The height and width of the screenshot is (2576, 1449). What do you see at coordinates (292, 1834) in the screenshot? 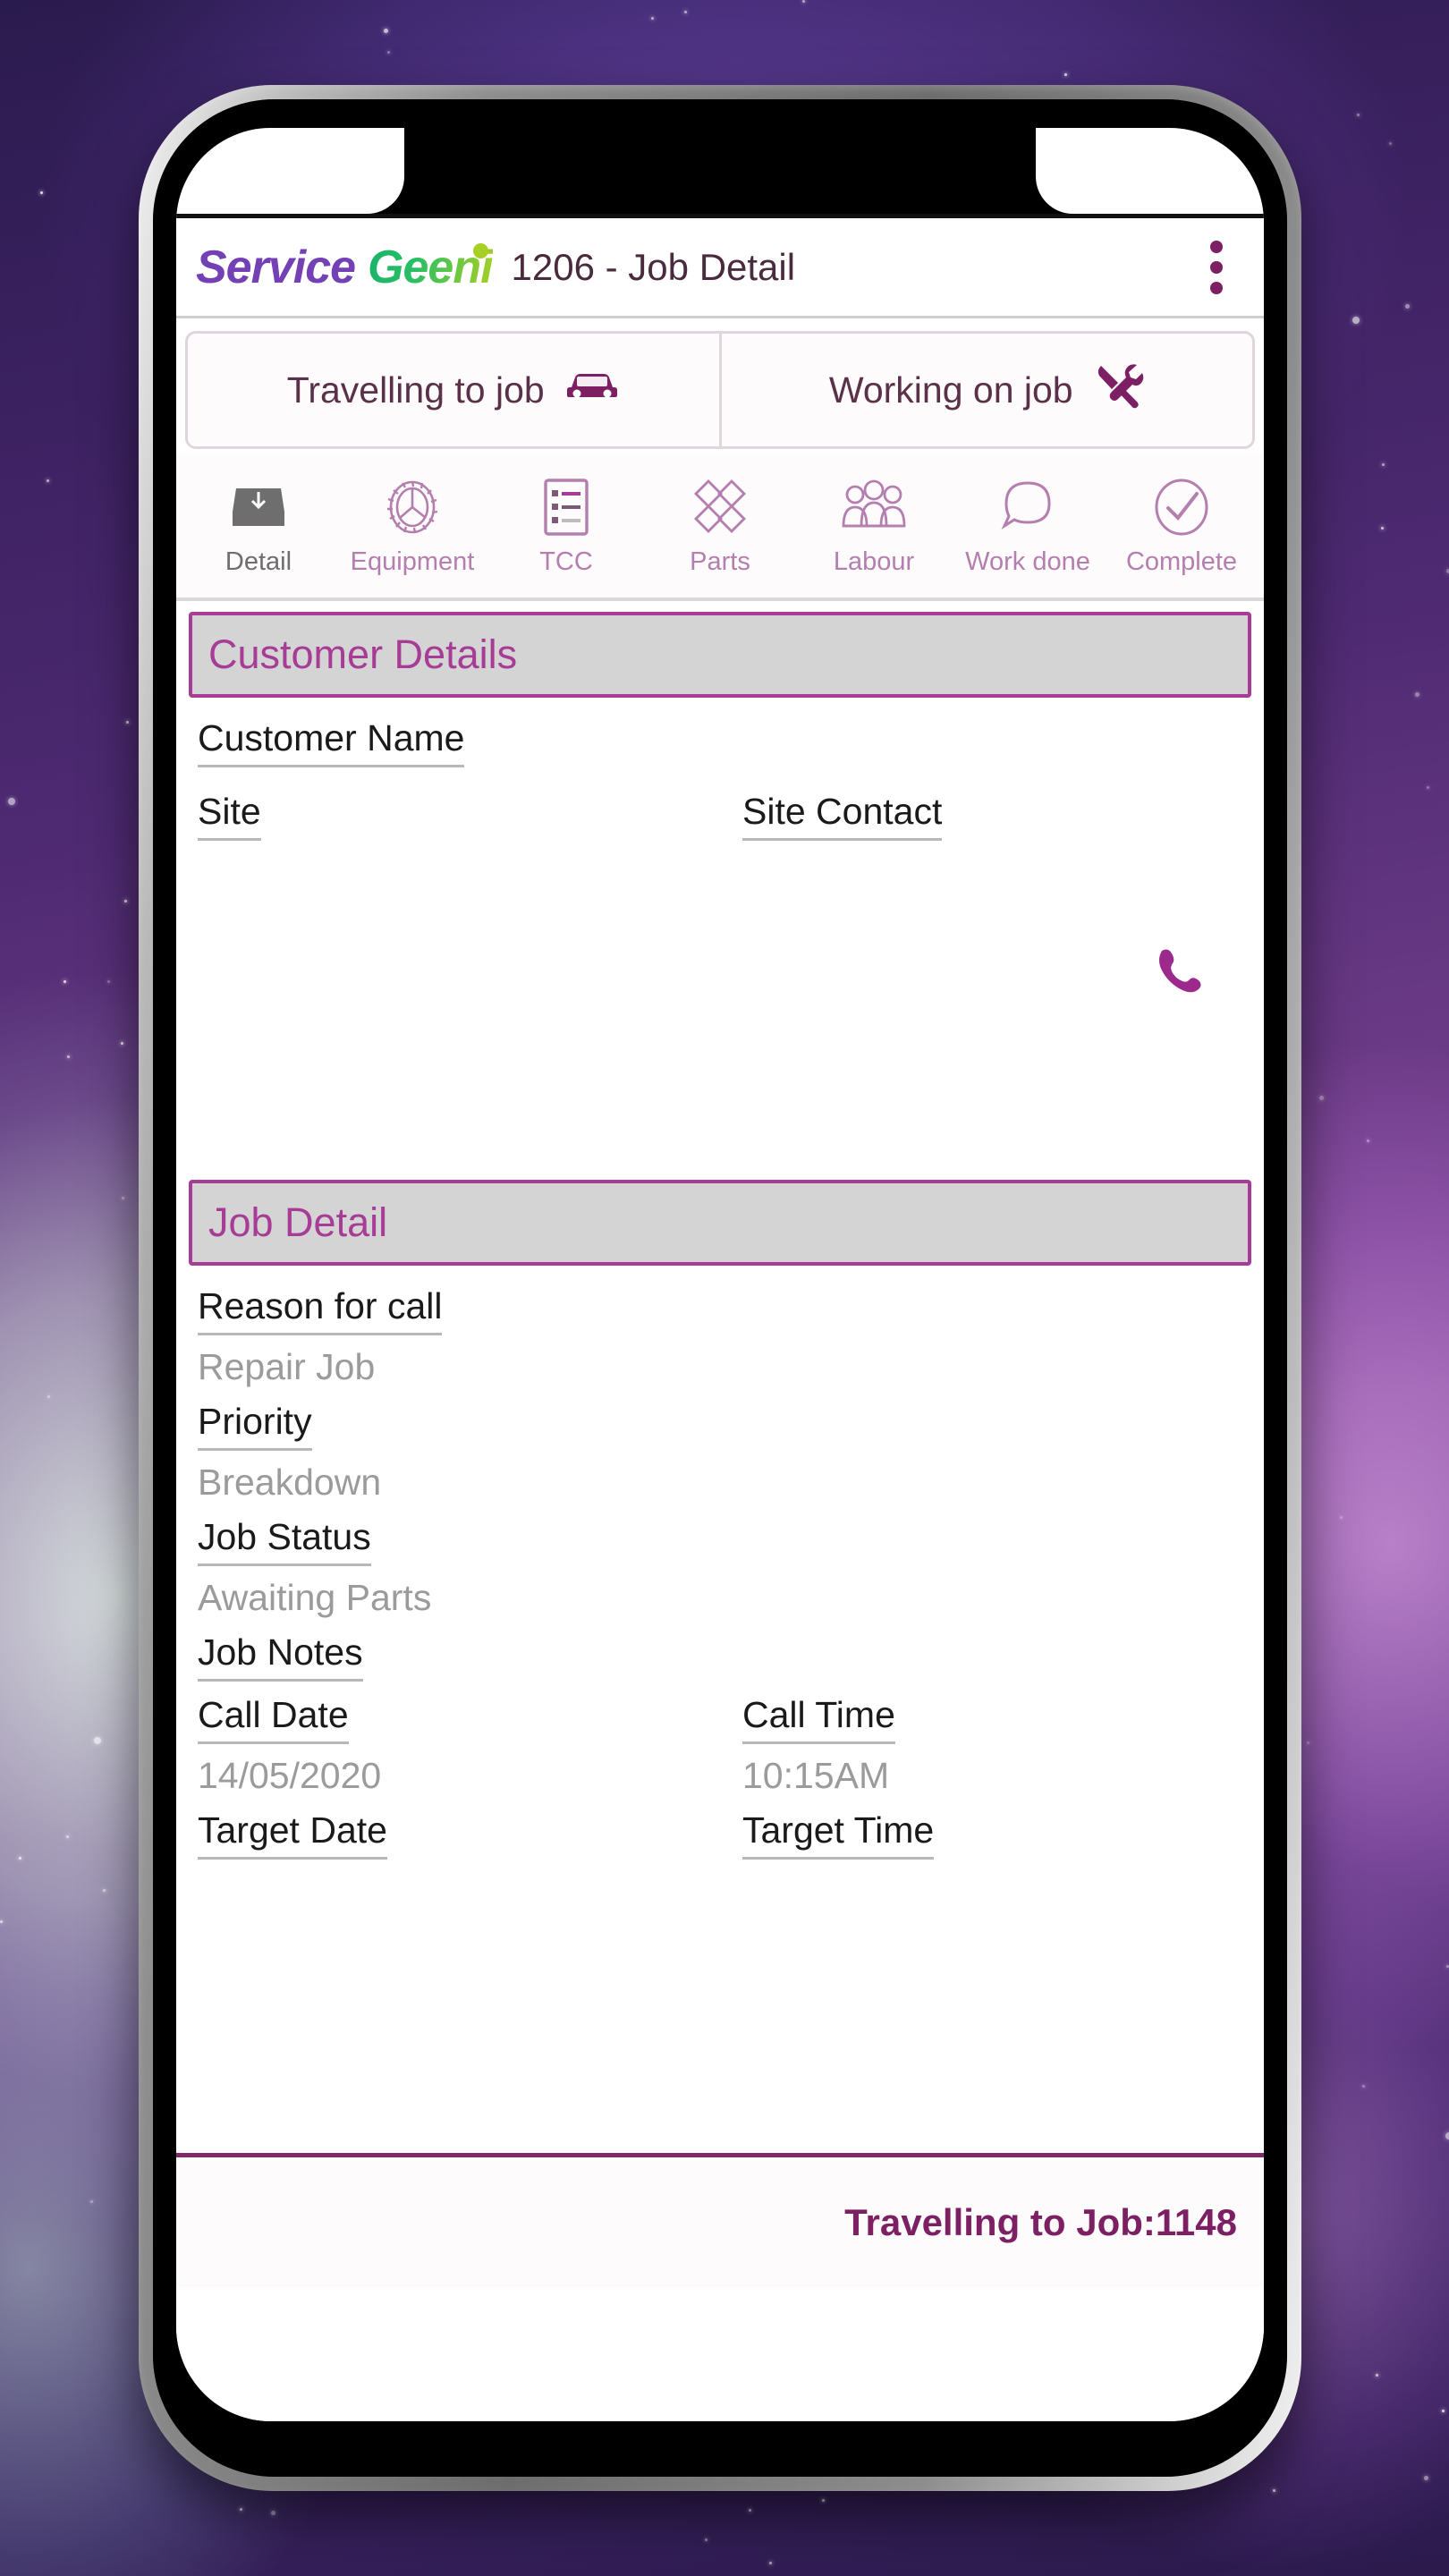
I see `target-date-label: Target Date` at bounding box center [292, 1834].